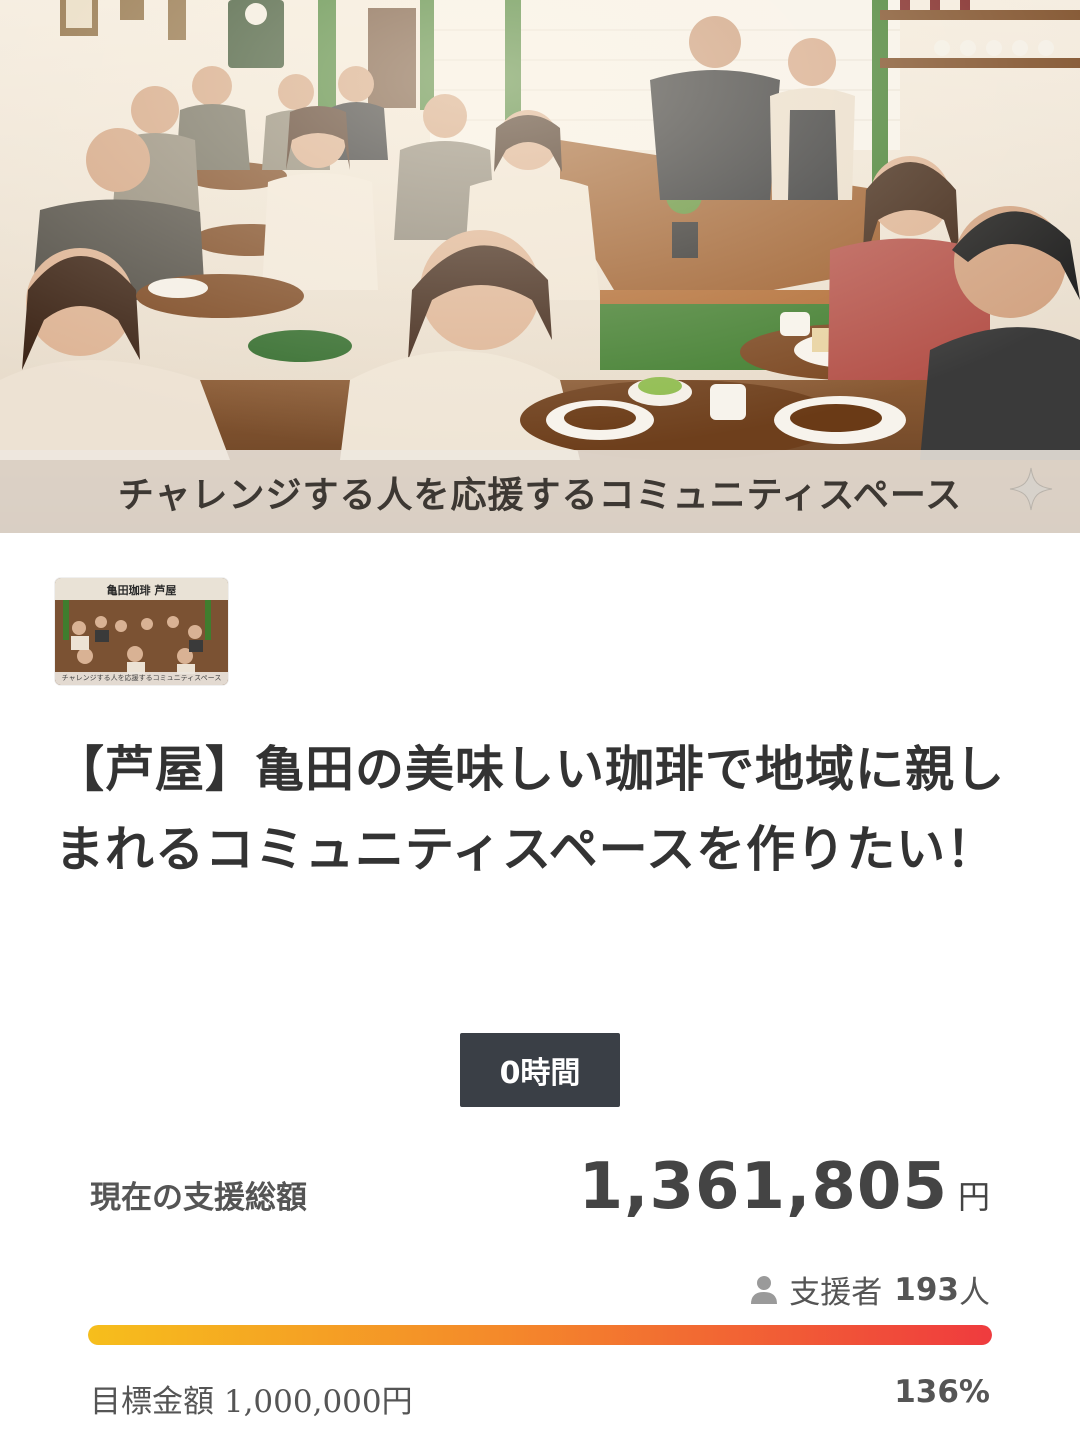 The height and width of the screenshot is (1440, 1080). What do you see at coordinates (973, 1197) in the screenshot?
I see `funding-amount-unit: 円` at bounding box center [973, 1197].